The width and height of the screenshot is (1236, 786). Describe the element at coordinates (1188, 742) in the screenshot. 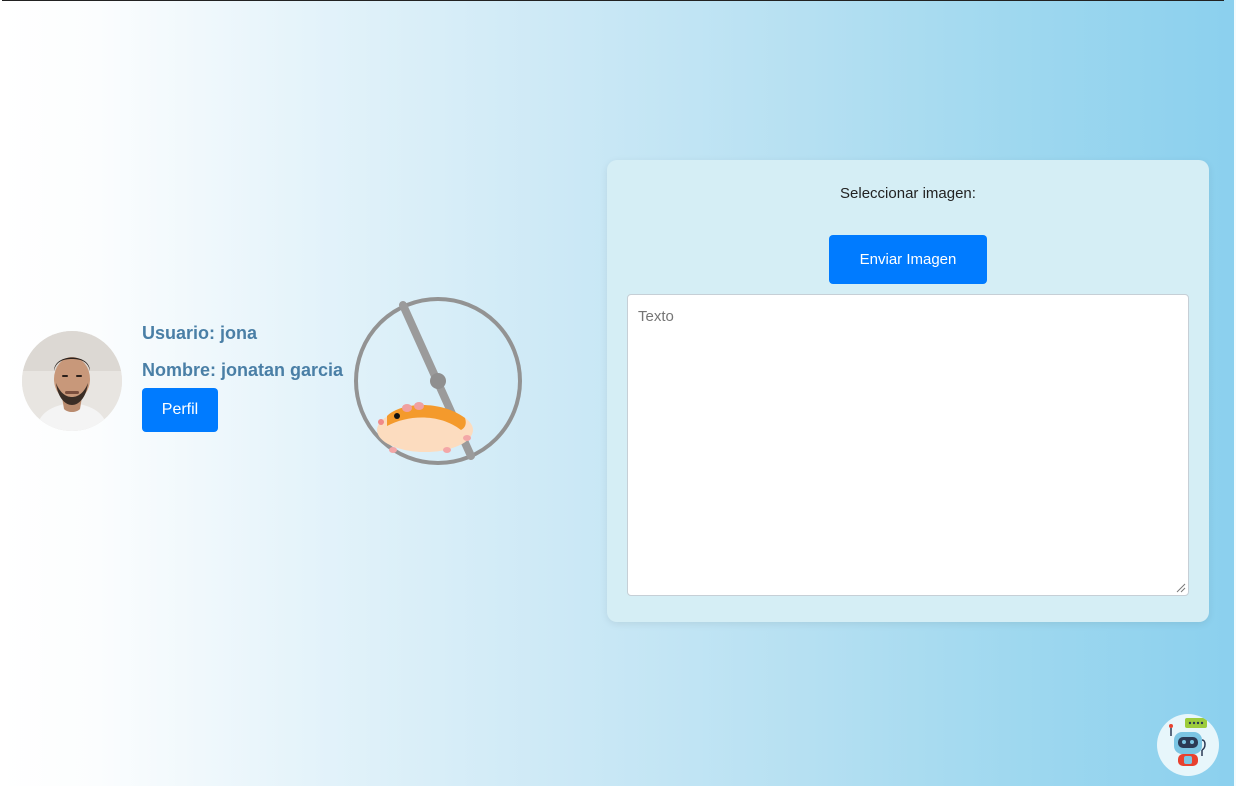

I see `robot-chat-icon` at that location.